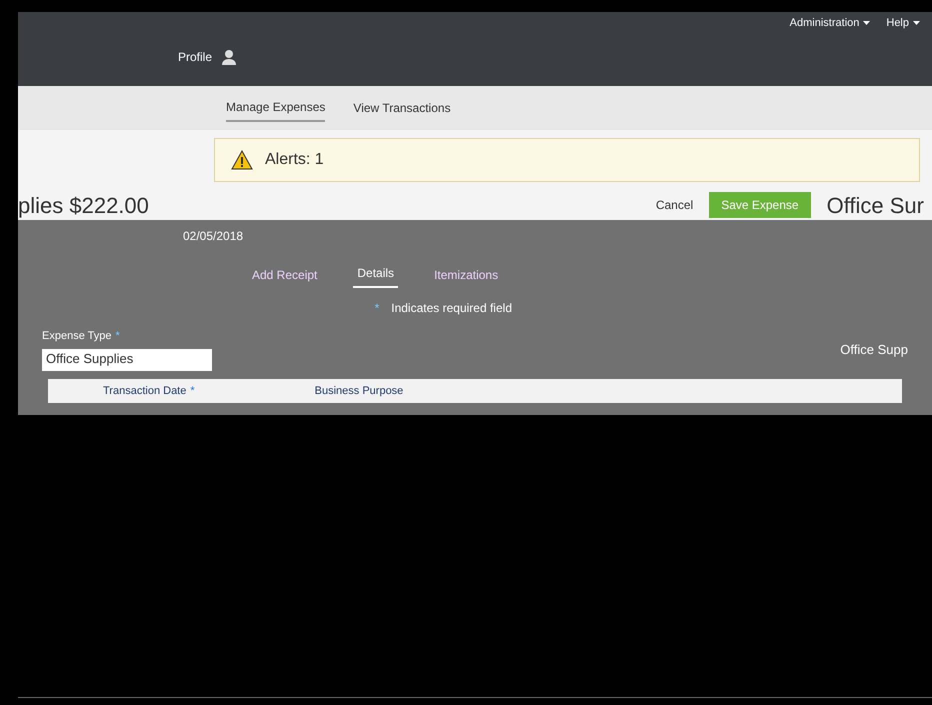  What do you see at coordinates (903, 23) in the screenshot?
I see `menu-dropdown: Help` at bounding box center [903, 23].